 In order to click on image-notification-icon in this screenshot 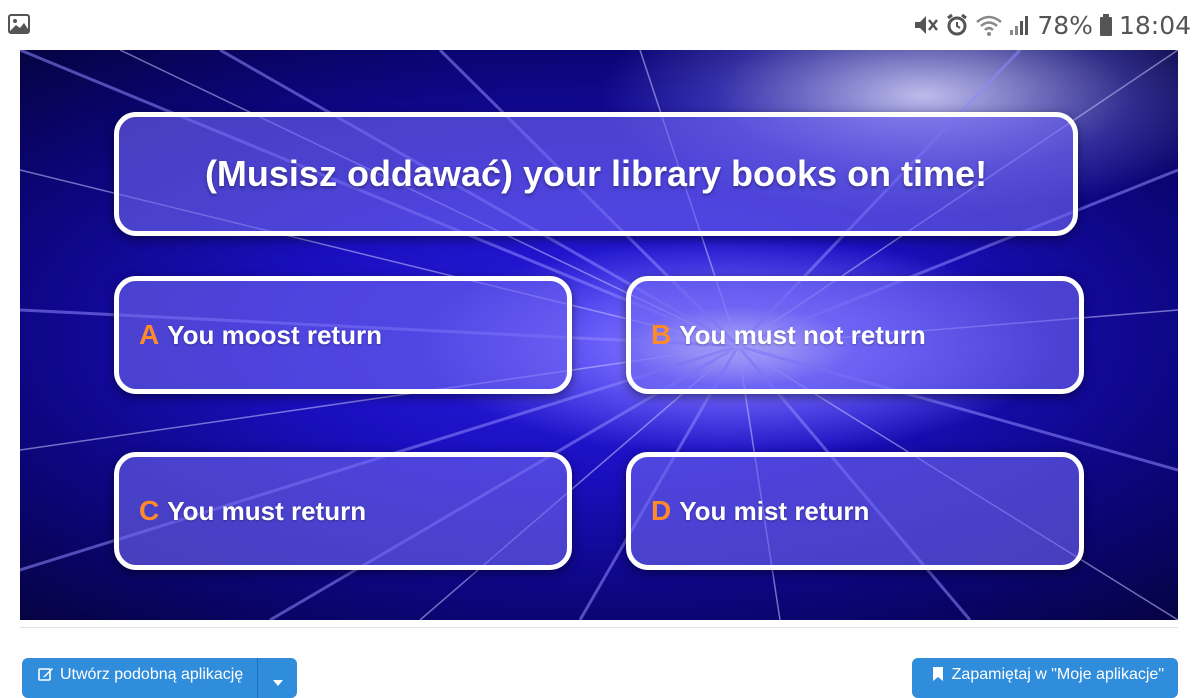, I will do `click(19, 24)`.